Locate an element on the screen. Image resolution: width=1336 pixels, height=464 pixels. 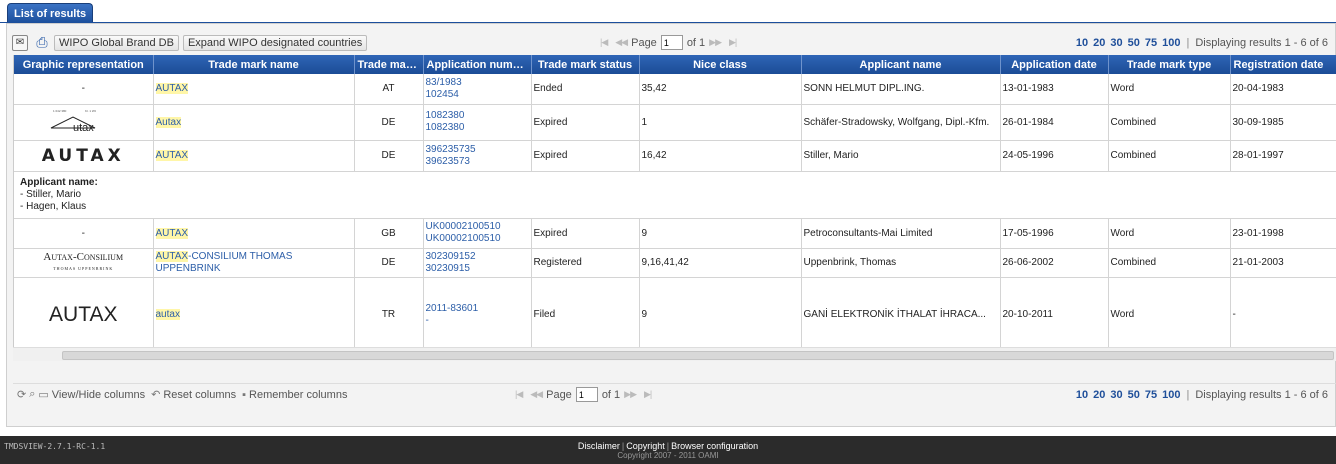
col-registration-date: Registration date is located at coordinates (1283, 64).